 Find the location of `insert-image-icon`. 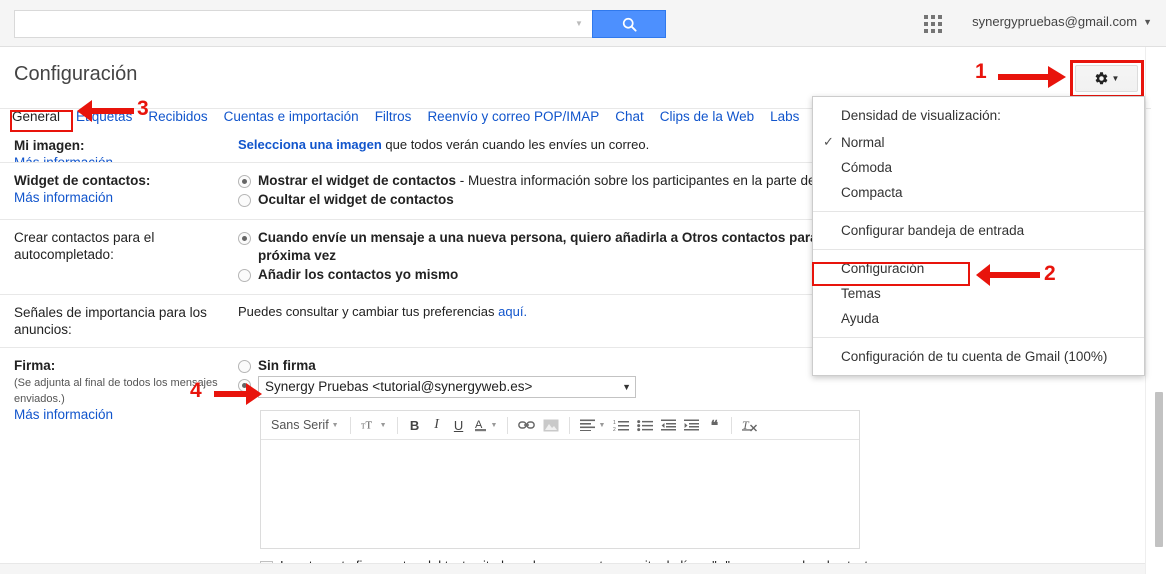

insert-image-icon is located at coordinates (551, 425).